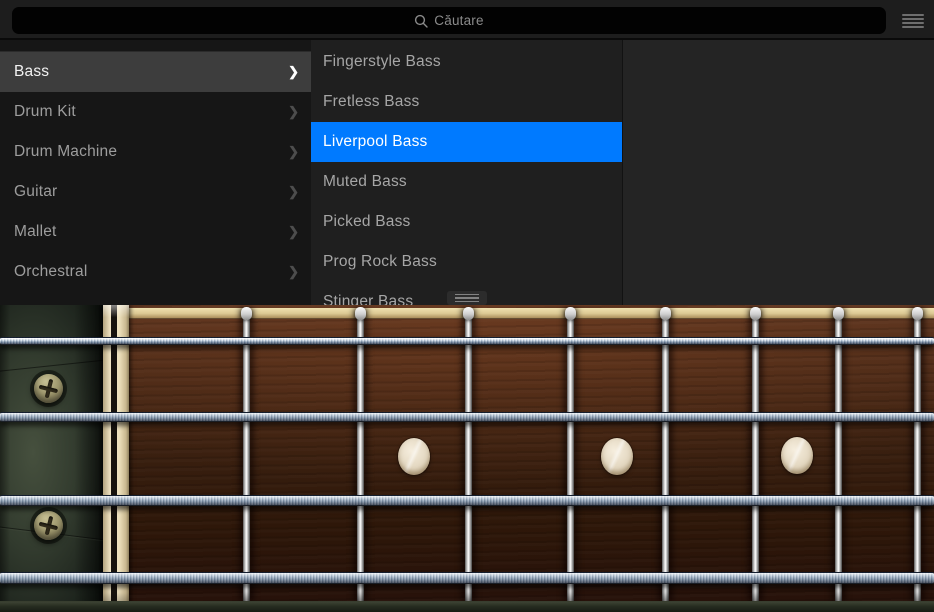  I want to click on sidebar-item-mallet: Mallet, so click(155, 232).